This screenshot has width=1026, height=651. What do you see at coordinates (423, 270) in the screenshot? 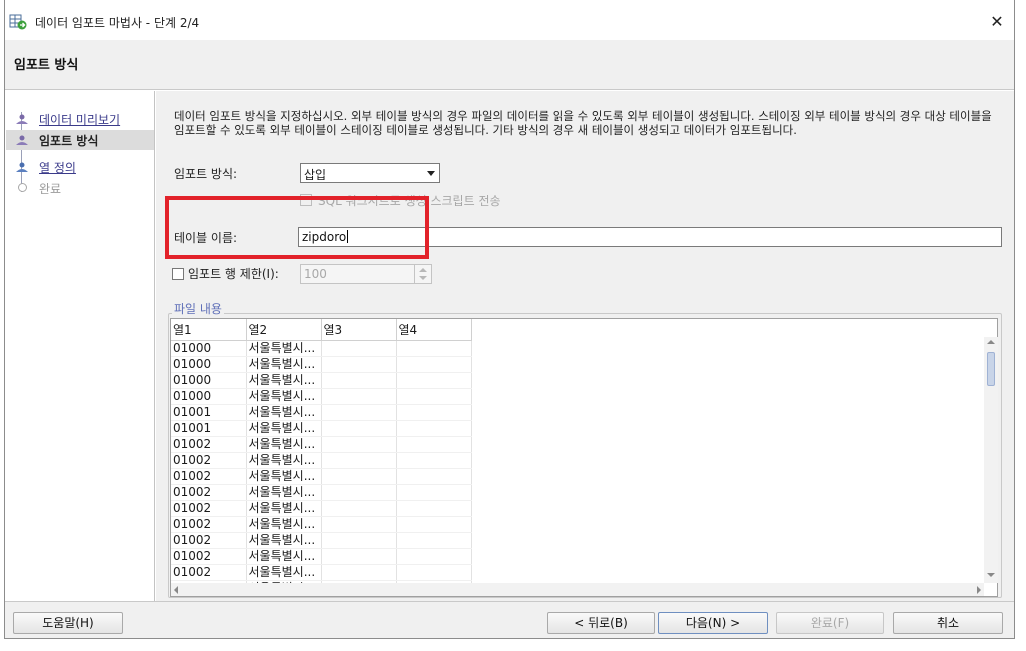
I see `spinner-up-icon` at bounding box center [423, 270].